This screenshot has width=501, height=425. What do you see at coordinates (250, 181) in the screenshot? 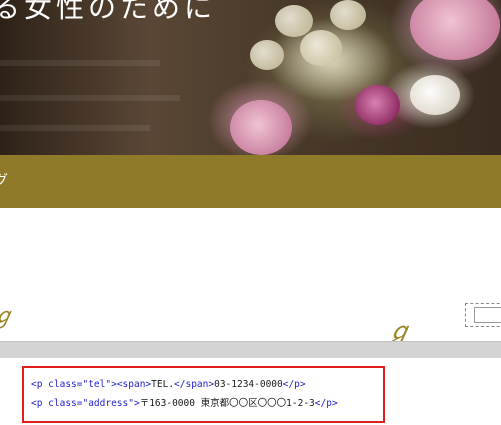
I see `nav-band: グ` at bounding box center [250, 181].